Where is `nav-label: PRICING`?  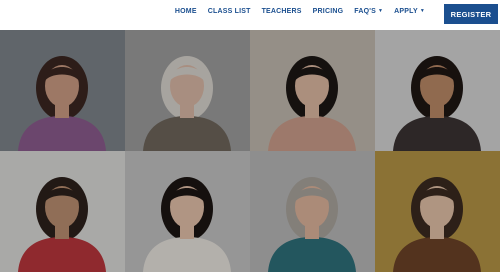 nav-label: PRICING is located at coordinates (328, 11).